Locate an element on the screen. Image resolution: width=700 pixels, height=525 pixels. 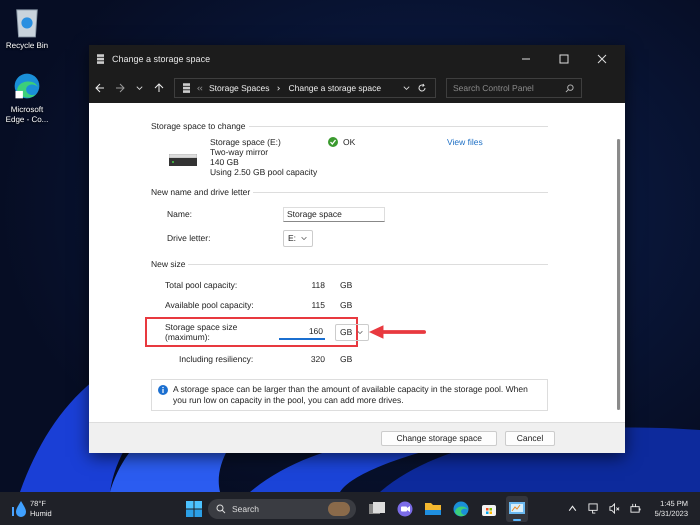
folder-icon is located at coordinates (433, 508).